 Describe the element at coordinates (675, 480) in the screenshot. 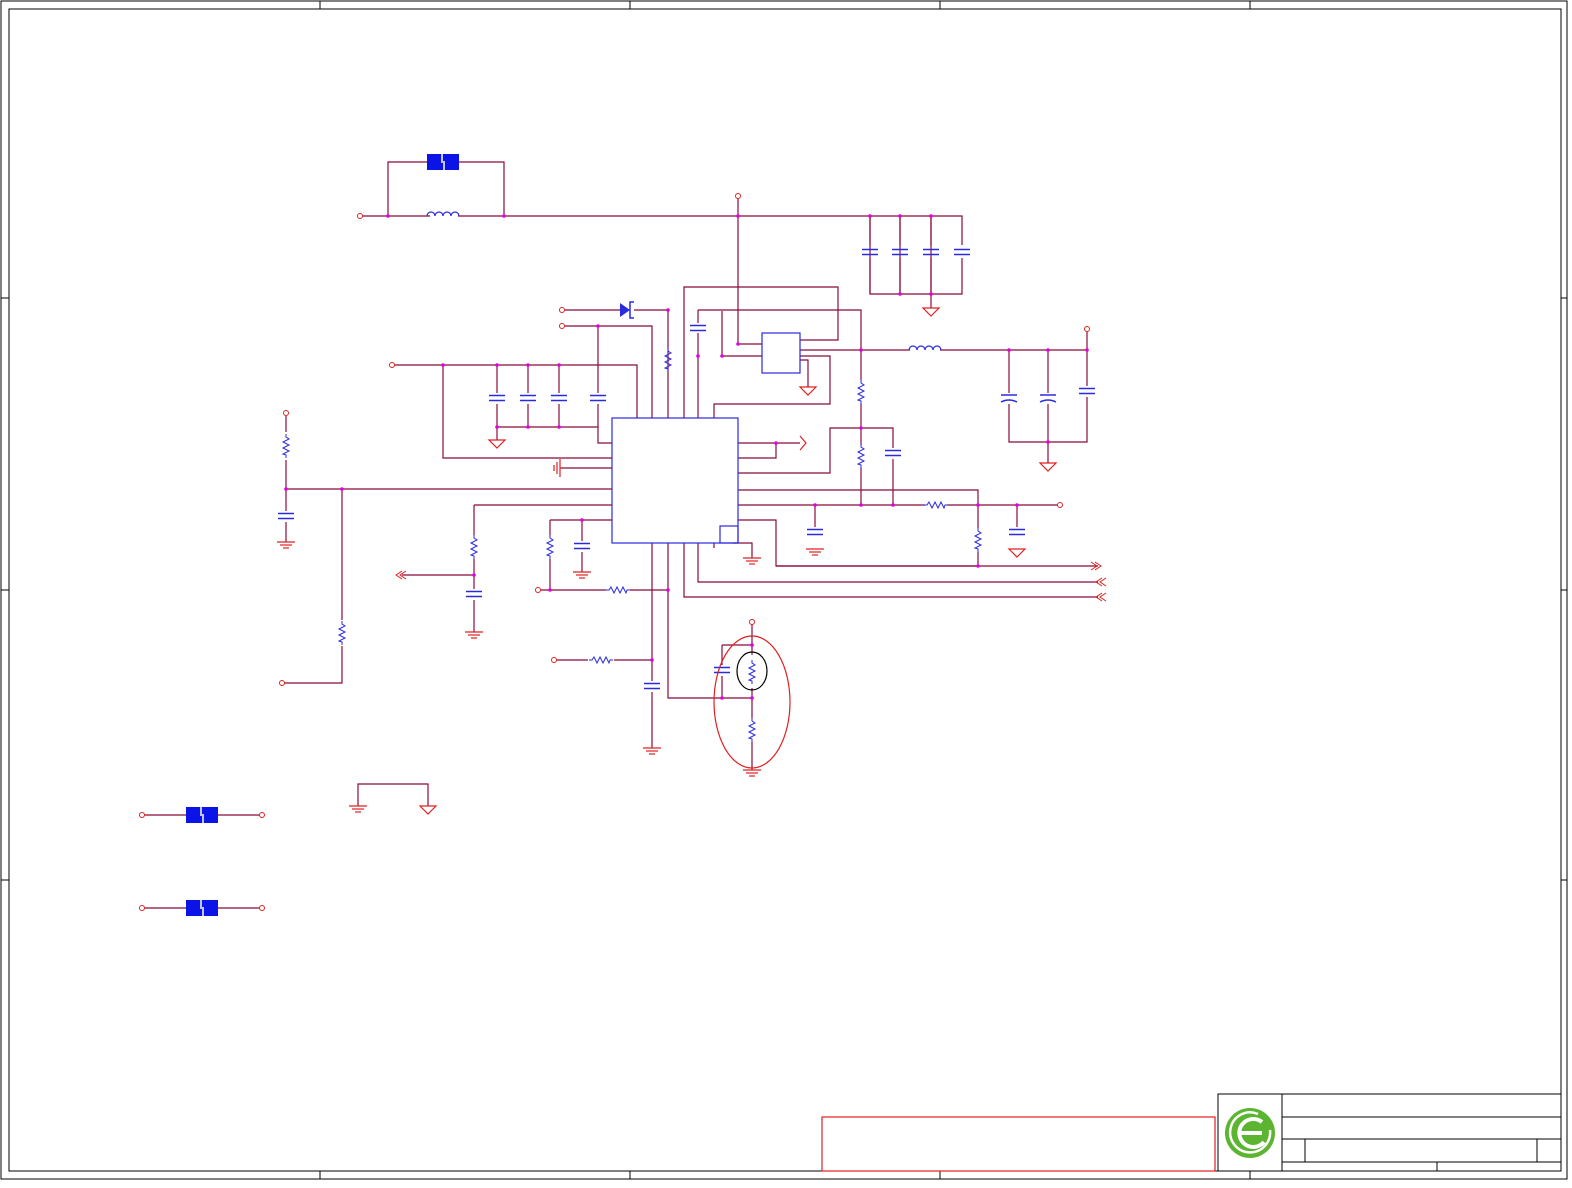

I see `main-ic` at that location.